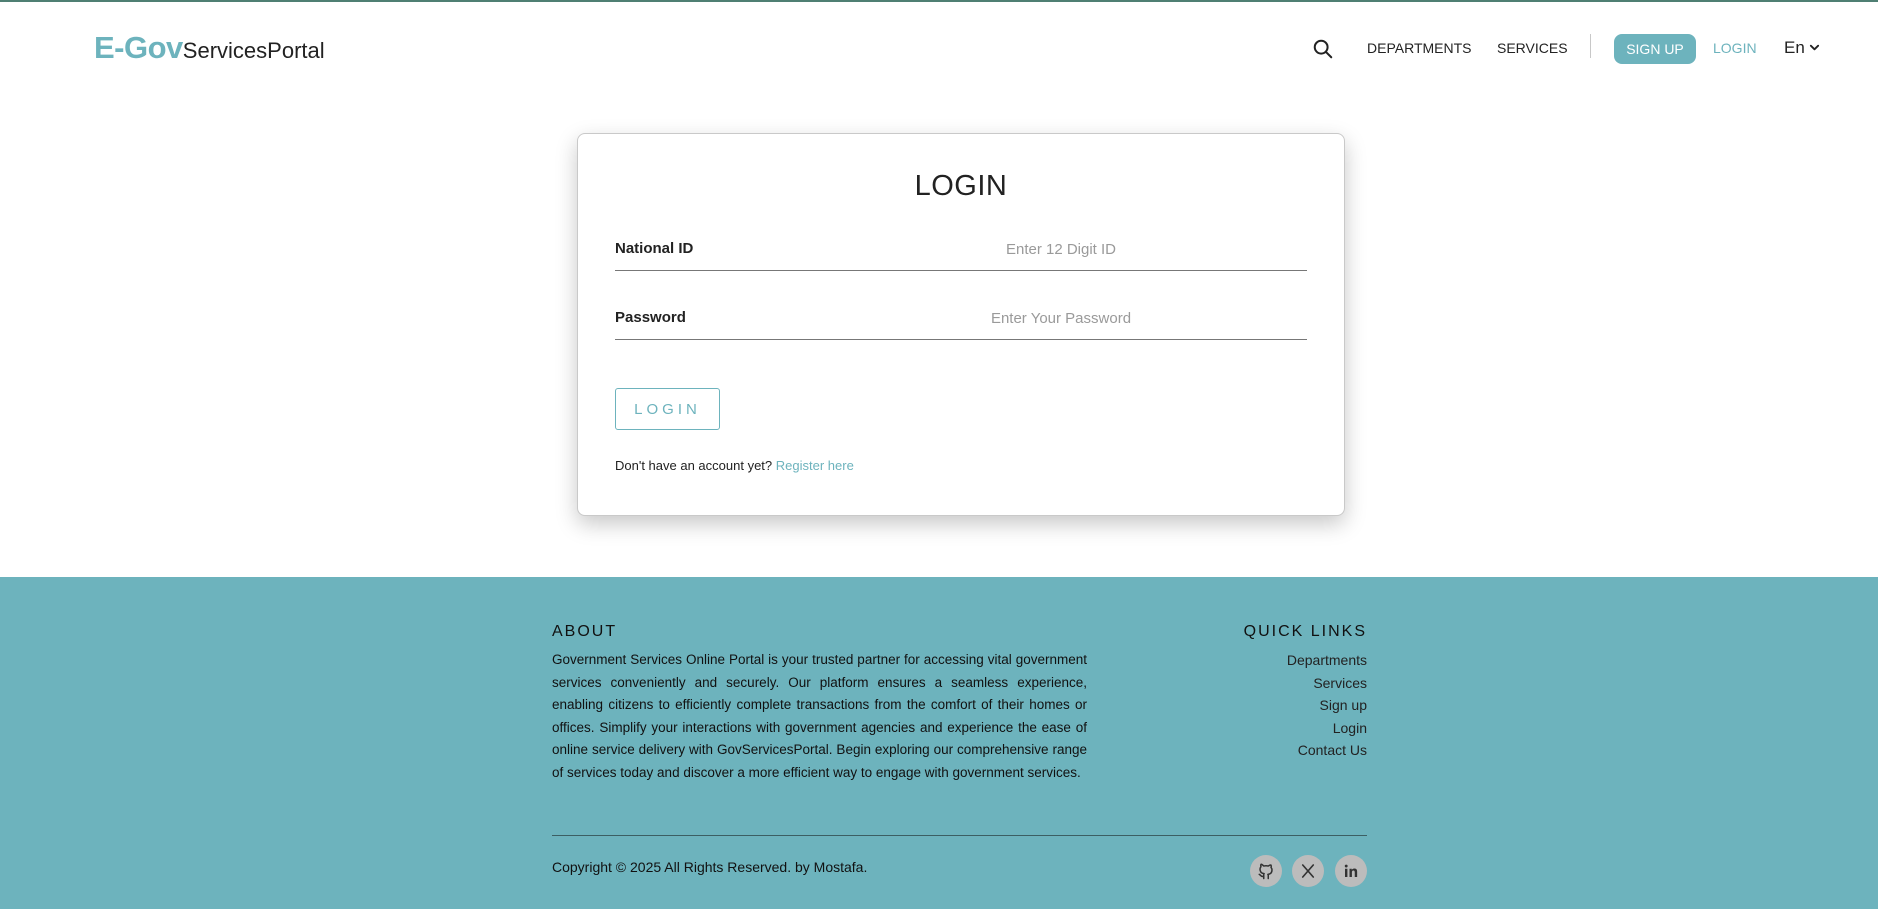 This screenshot has width=1878, height=912. What do you see at coordinates (959, 835) in the screenshot?
I see `footer-divider` at bounding box center [959, 835].